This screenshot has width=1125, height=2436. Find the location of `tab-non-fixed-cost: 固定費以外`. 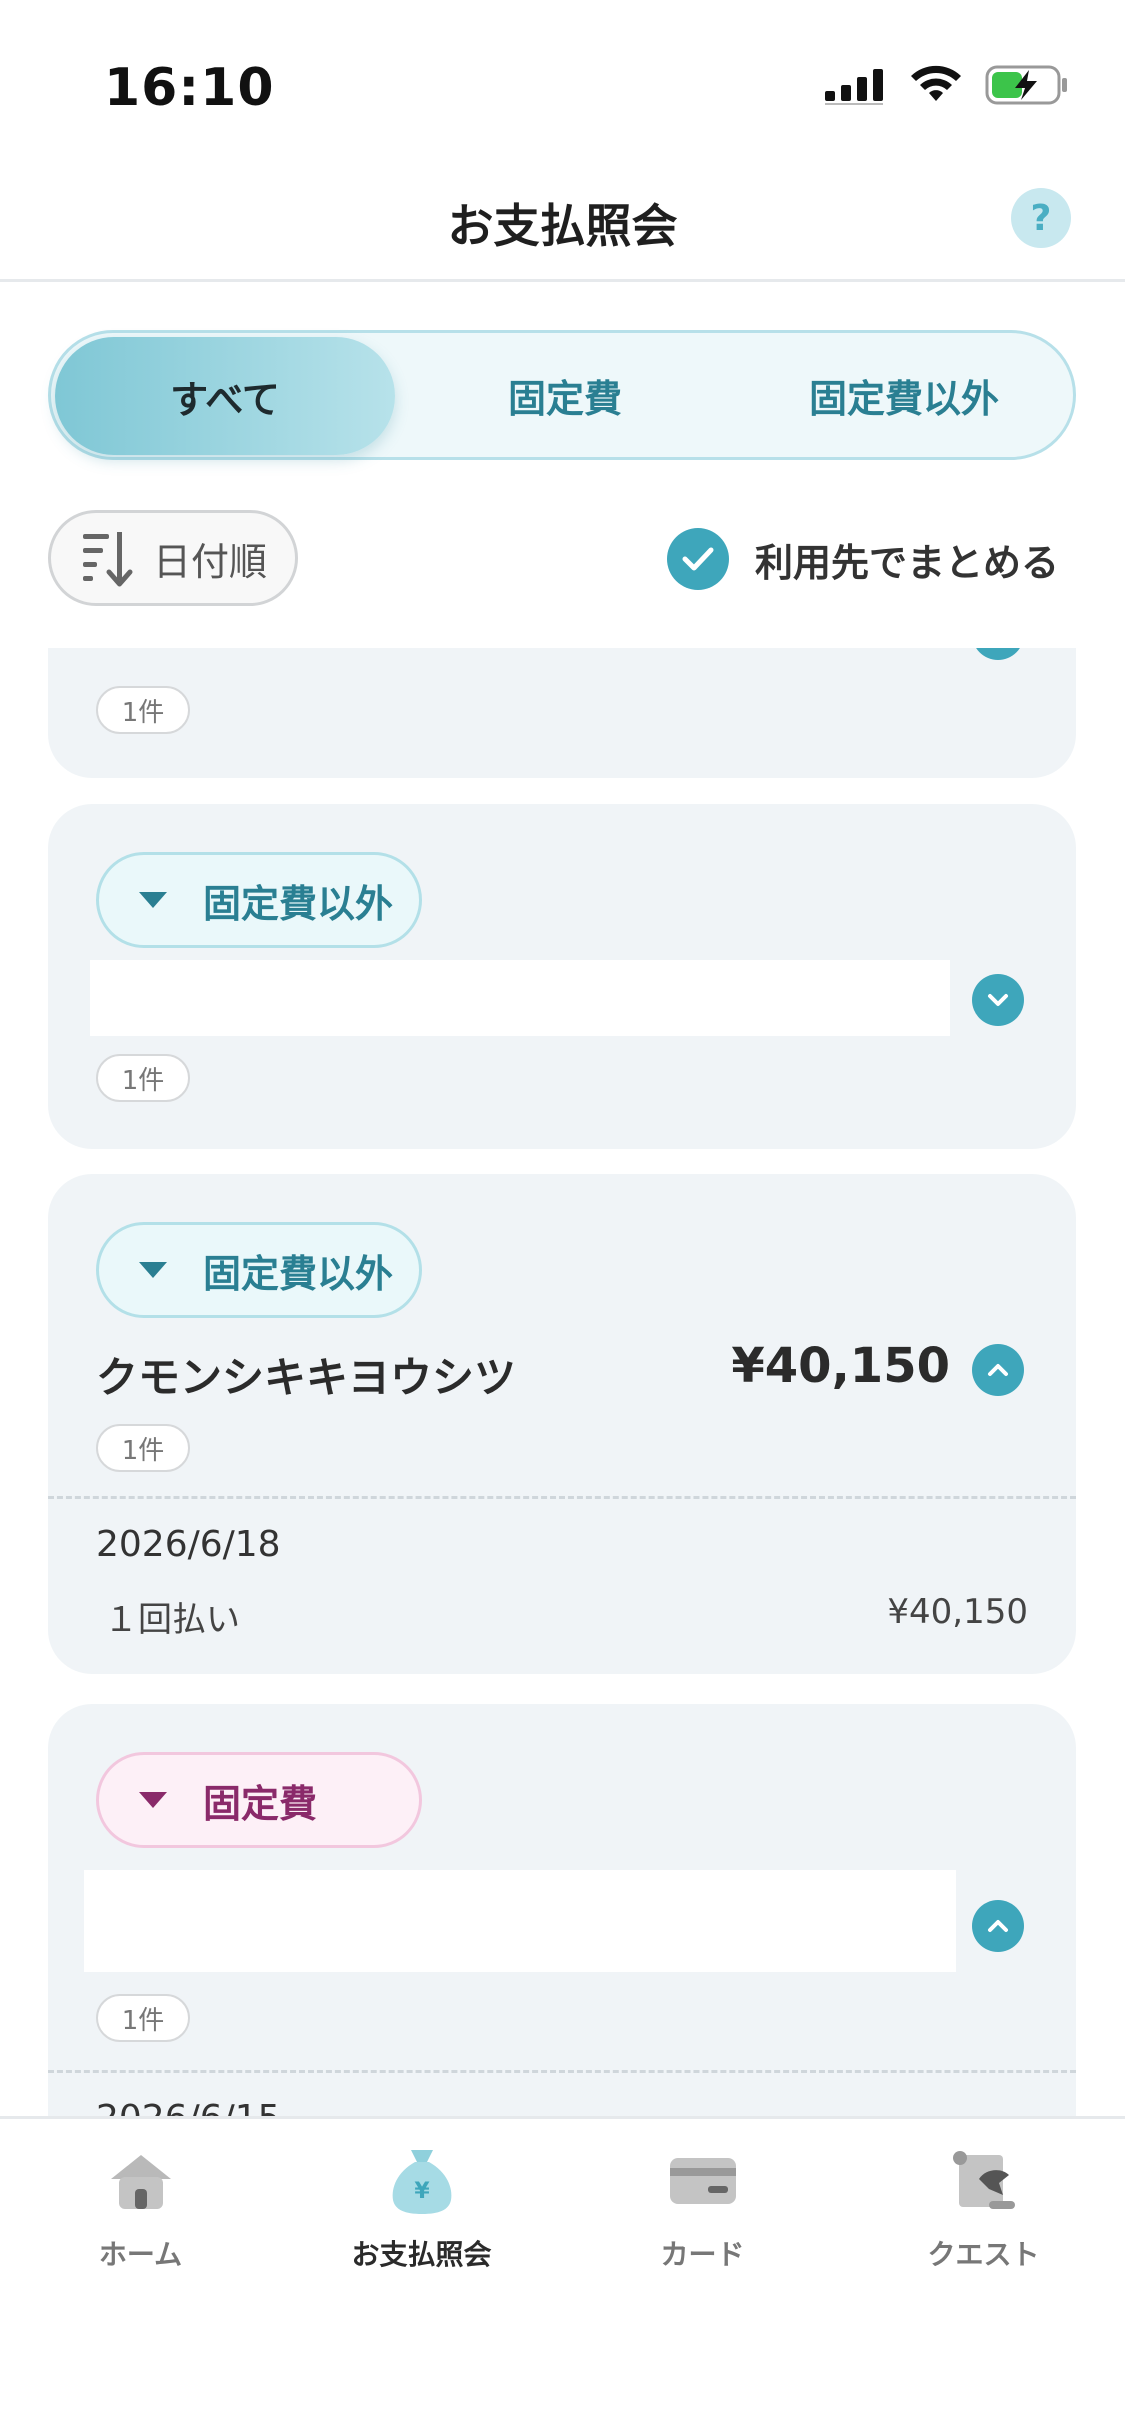

tab-non-fixed-cost: 固定費以外 is located at coordinates (904, 395).